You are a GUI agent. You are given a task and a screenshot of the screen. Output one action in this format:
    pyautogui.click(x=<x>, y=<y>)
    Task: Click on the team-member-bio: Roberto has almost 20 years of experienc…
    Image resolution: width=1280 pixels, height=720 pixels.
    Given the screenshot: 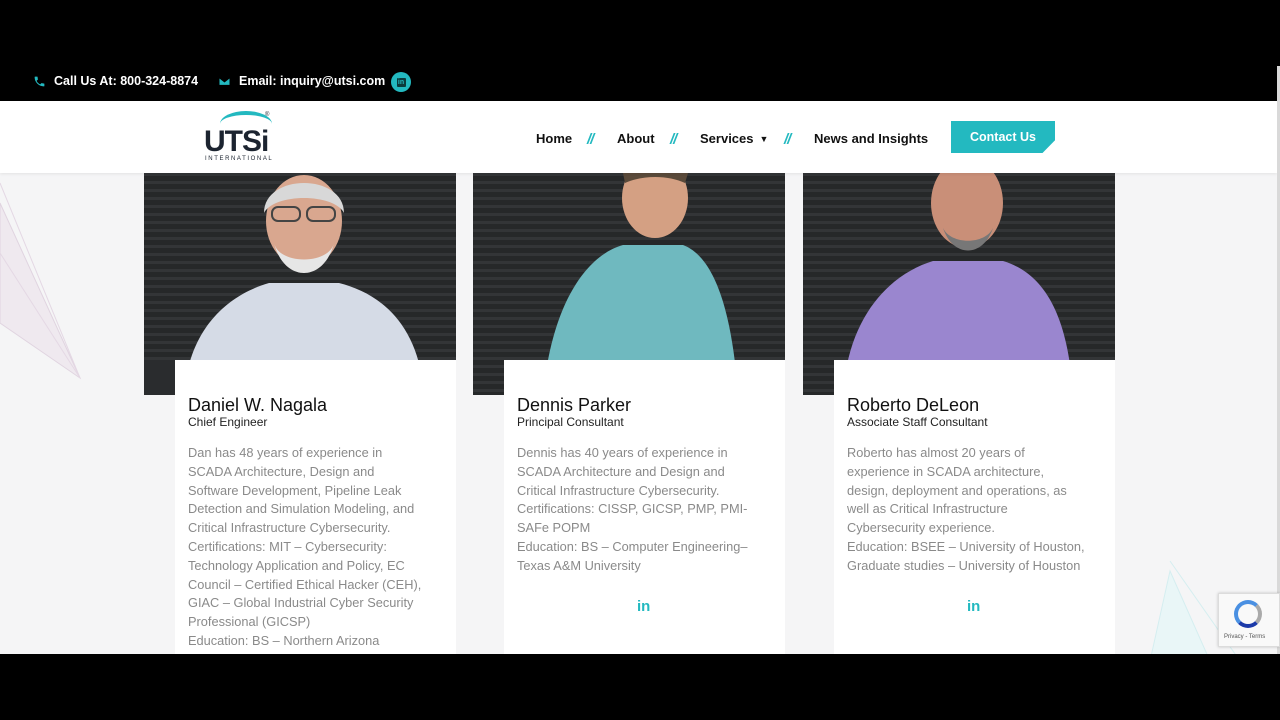 What is the action you would take?
    pyautogui.click(x=966, y=509)
    